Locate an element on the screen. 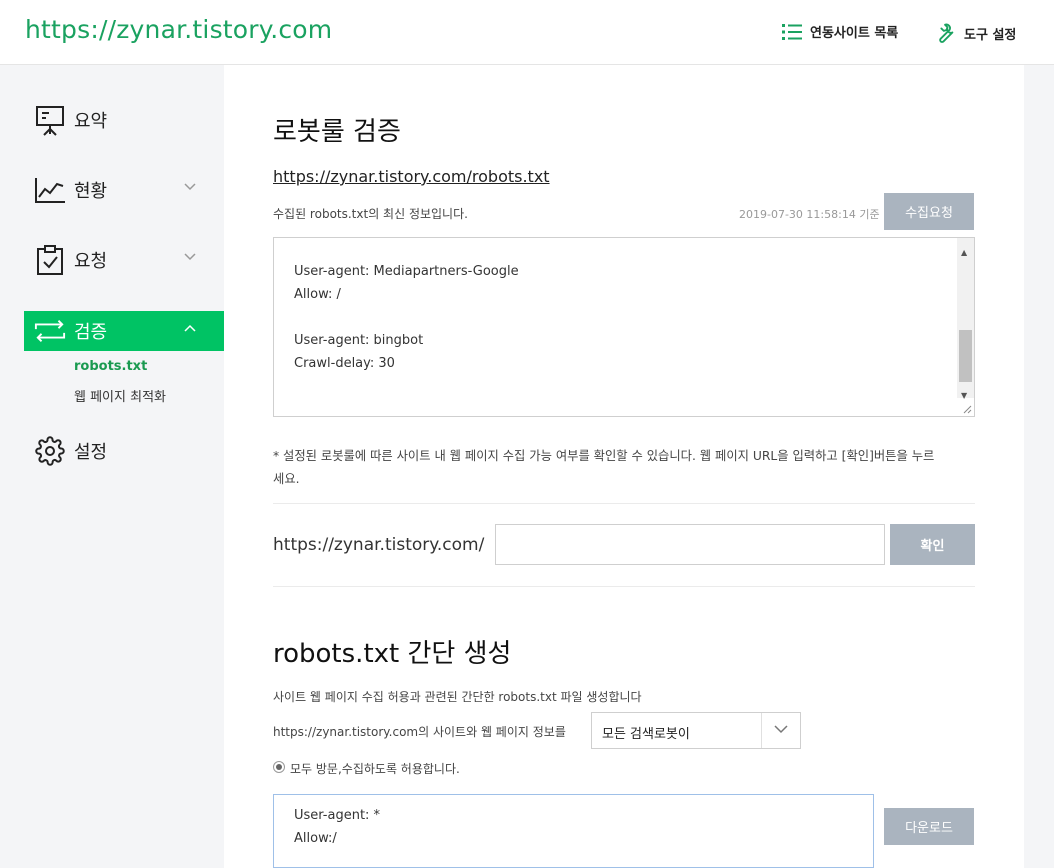  robots-line: User-agent: Mediapartners-Google is located at coordinates (406, 271).